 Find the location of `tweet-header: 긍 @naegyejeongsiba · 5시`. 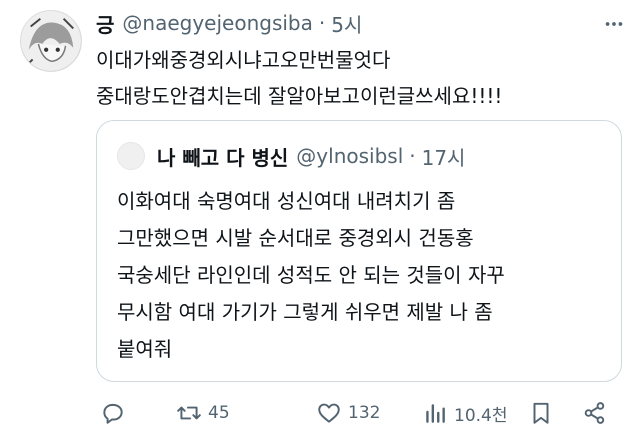

tweet-header: 긍 @naegyejeongsiba · 5시 is located at coordinates (348, 23).